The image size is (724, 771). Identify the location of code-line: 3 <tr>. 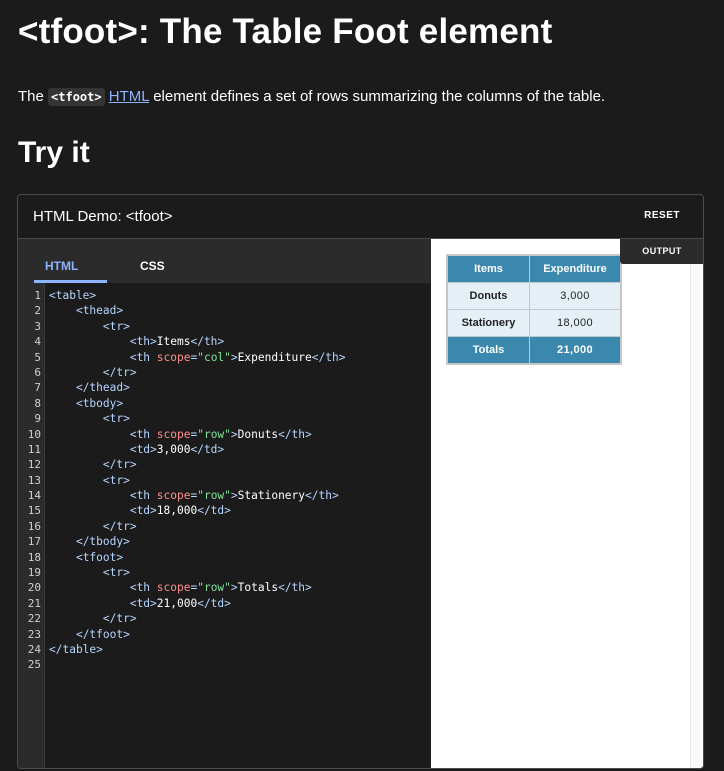
(224, 326).